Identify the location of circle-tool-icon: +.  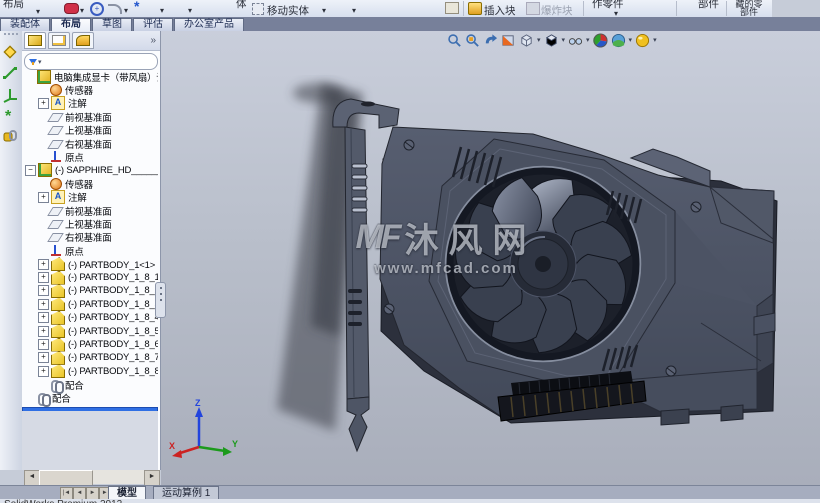
(97, 9).